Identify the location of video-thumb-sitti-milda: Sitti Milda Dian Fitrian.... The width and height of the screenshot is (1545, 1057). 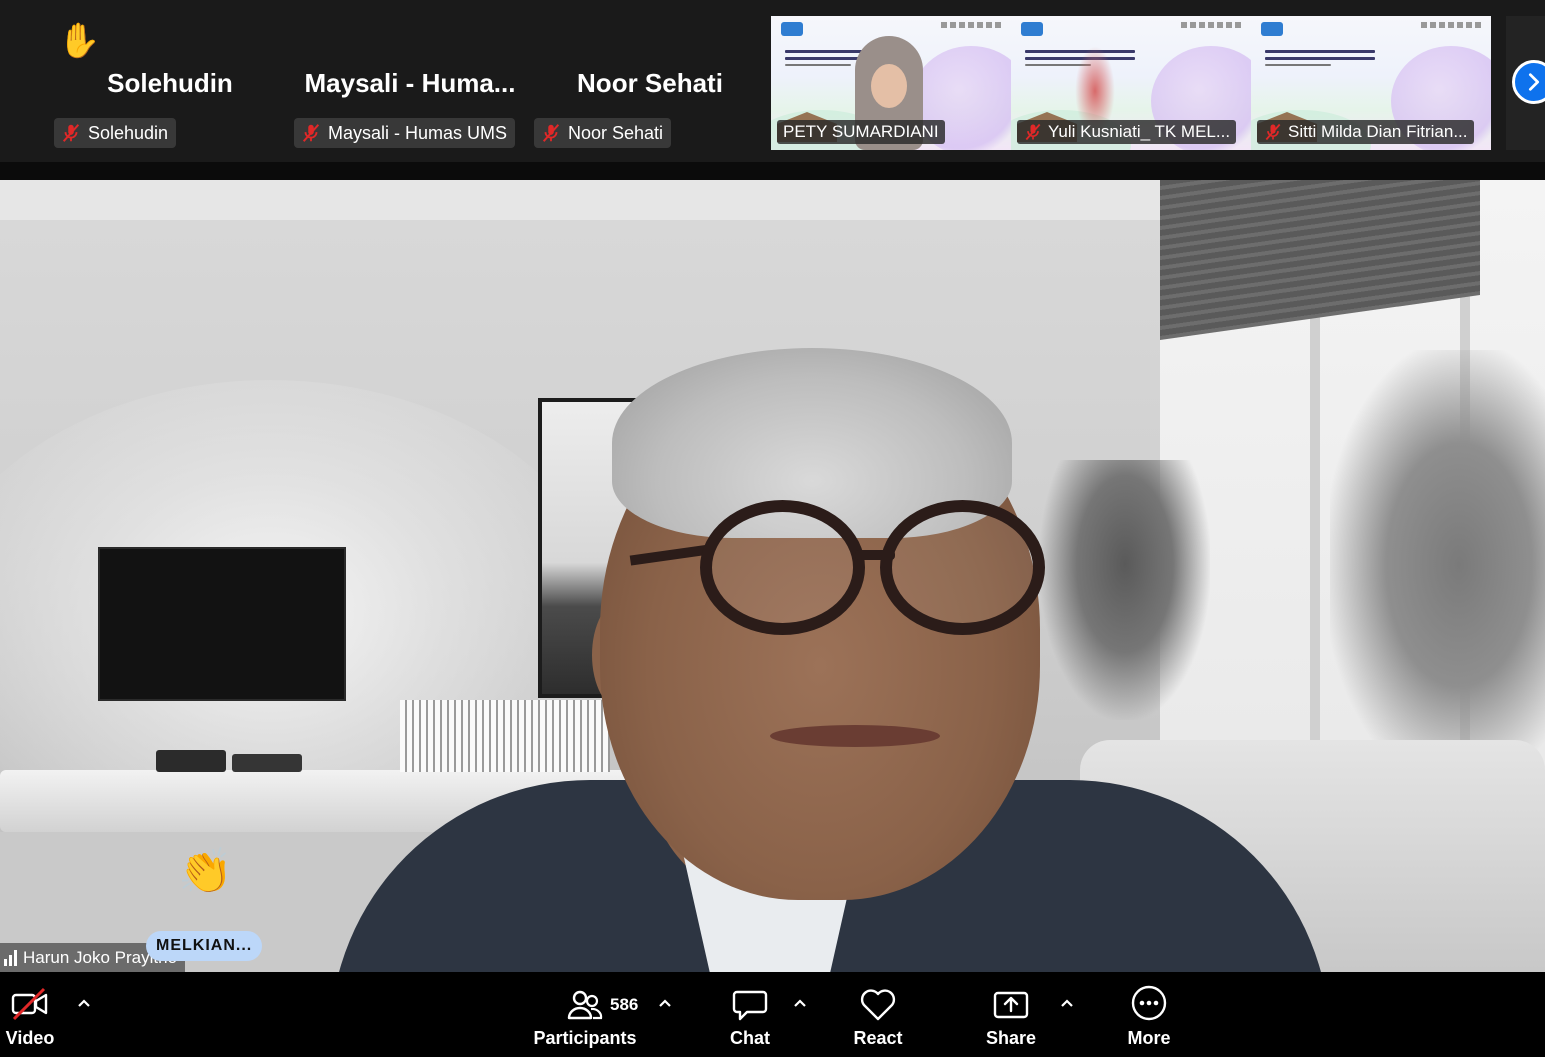
(1371, 83).